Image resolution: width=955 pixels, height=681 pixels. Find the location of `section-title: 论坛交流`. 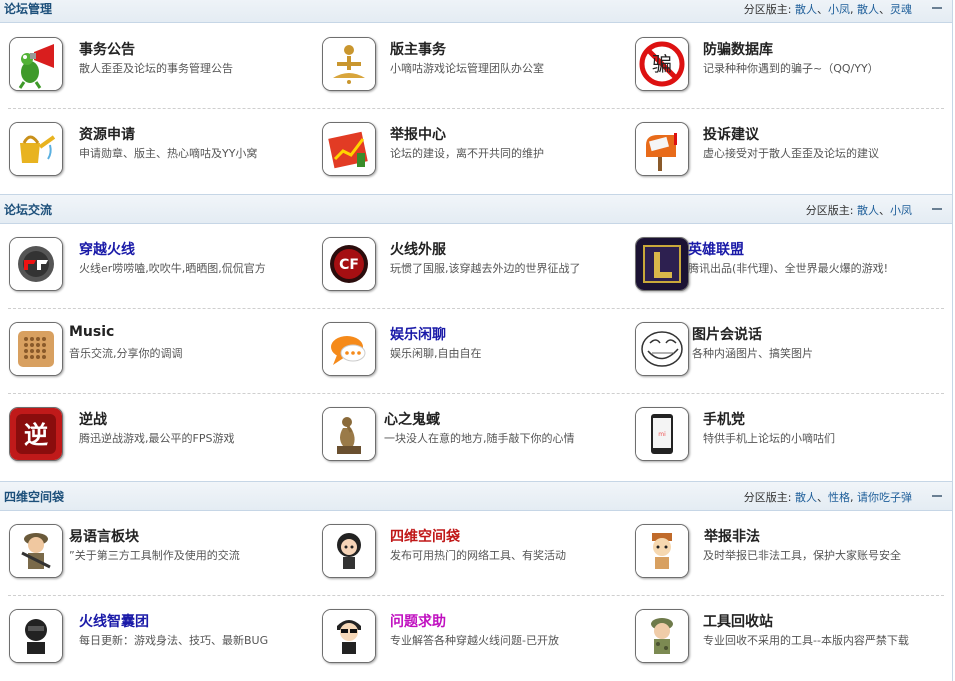

section-title: 论坛交流 is located at coordinates (28, 209).